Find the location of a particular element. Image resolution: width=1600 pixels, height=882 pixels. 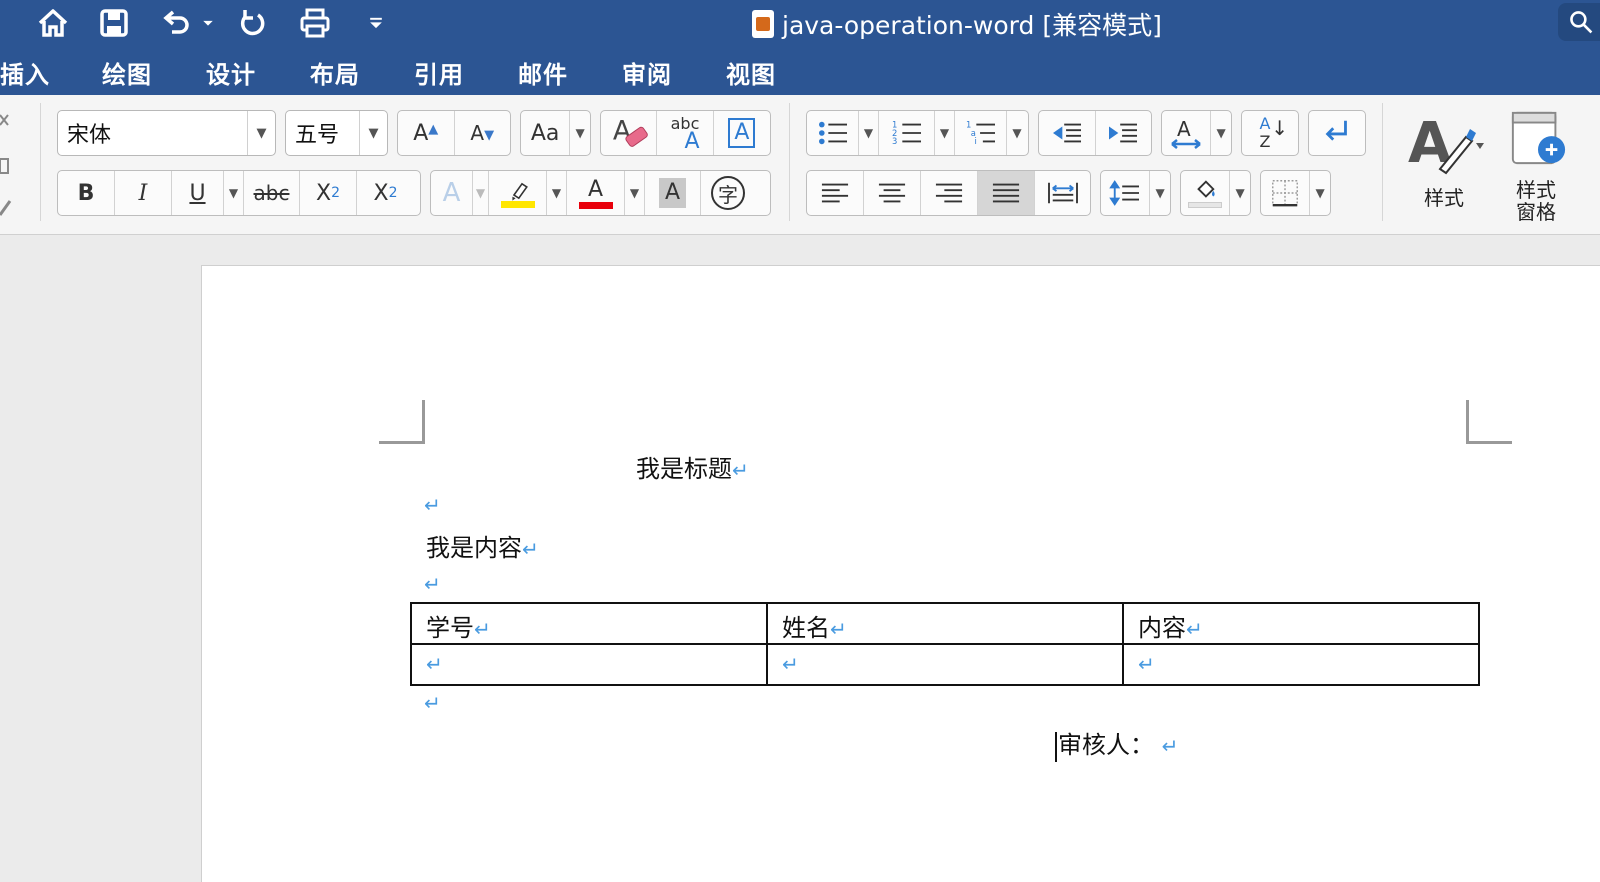

highlight-button is located at coordinates (518, 193).